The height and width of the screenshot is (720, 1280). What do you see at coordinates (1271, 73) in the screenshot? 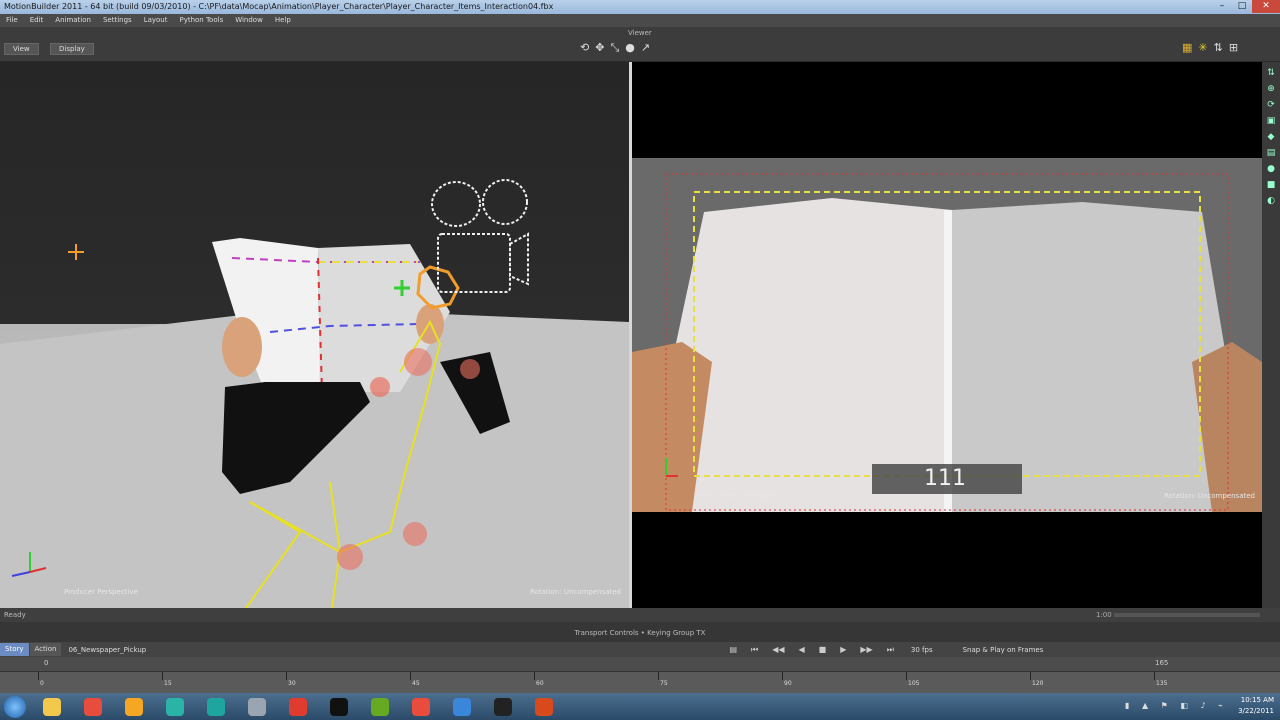
I see `pan-icon: ⇅` at bounding box center [1271, 73].